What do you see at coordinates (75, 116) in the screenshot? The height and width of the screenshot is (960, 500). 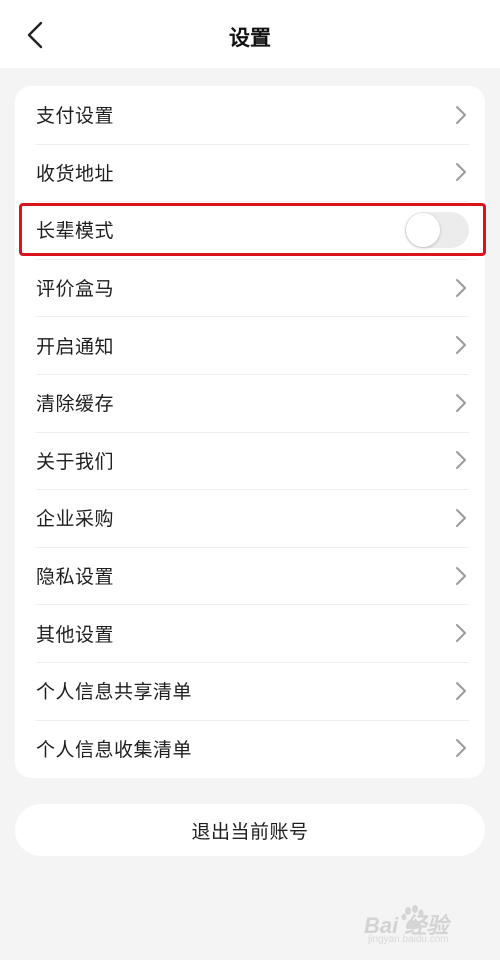 I see `settings-item-label: 支付设置` at bounding box center [75, 116].